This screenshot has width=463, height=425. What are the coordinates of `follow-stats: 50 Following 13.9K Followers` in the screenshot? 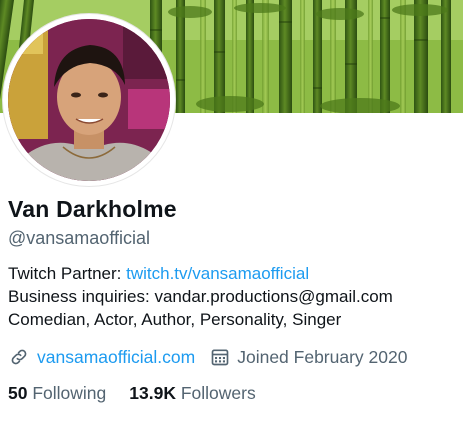 It's located at (132, 393).